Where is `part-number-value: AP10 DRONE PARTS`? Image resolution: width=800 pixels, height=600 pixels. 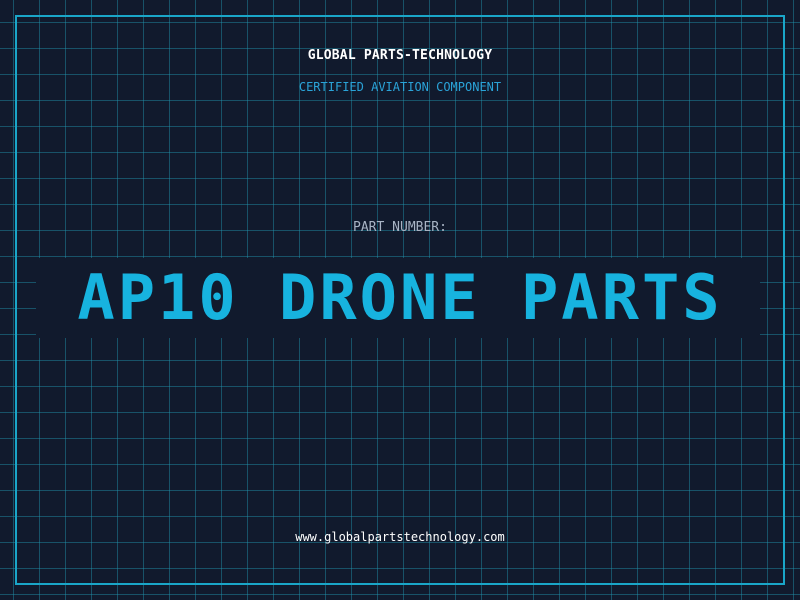 part-number-value: AP10 DRONE PARTS is located at coordinates (400, 297).